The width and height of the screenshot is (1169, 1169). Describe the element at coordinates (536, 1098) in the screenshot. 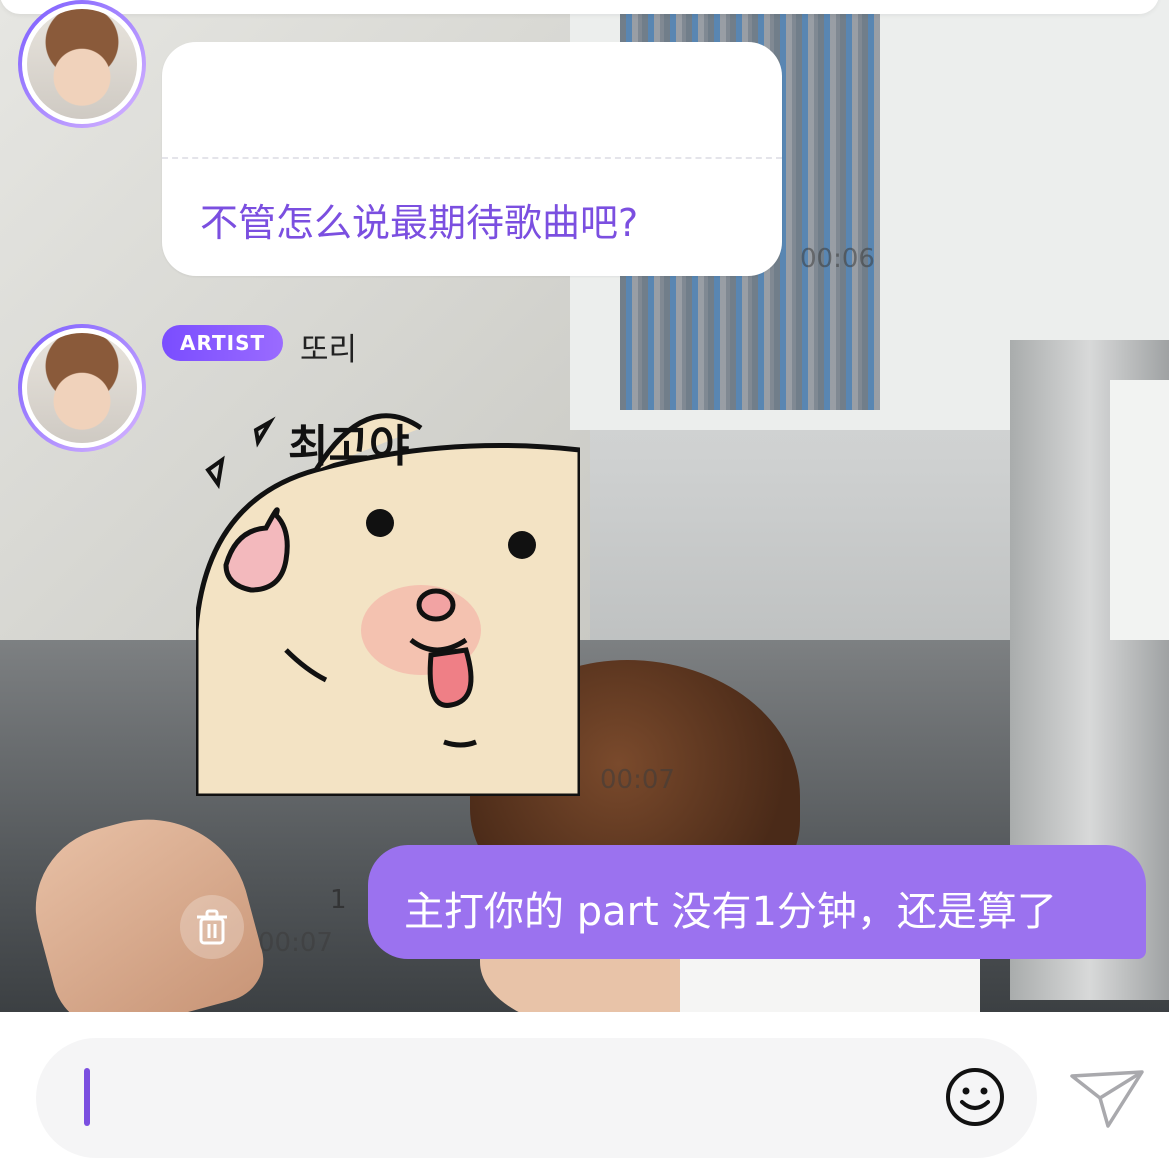

I see `message-input` at that location.